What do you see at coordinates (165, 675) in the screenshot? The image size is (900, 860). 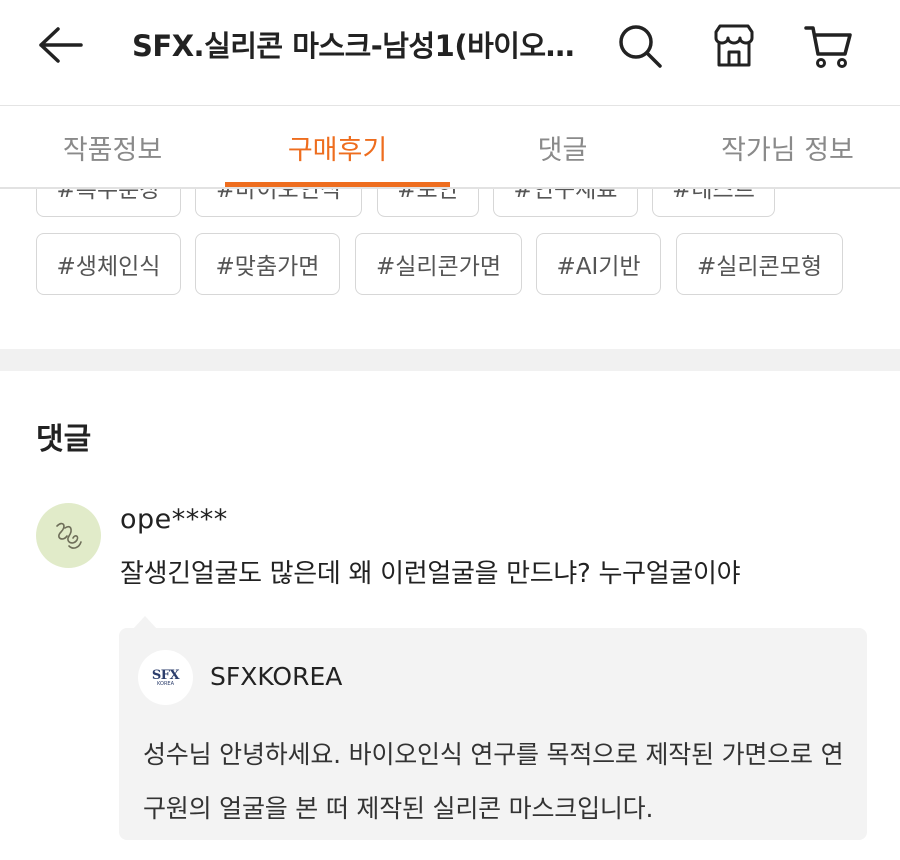 I see `sfx-logo-icon: SFX` at bounding box center [165, 675].